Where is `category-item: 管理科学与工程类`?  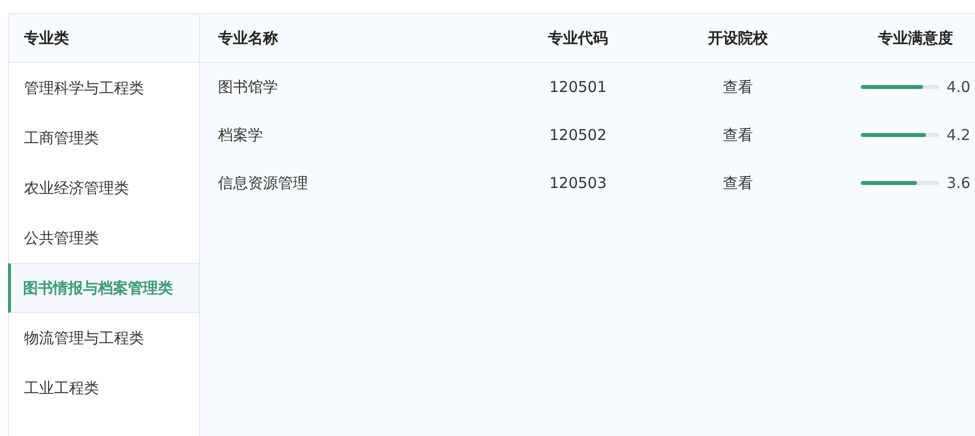
category-item: 管理科学与工程类 is located at coordinates (104, 88).